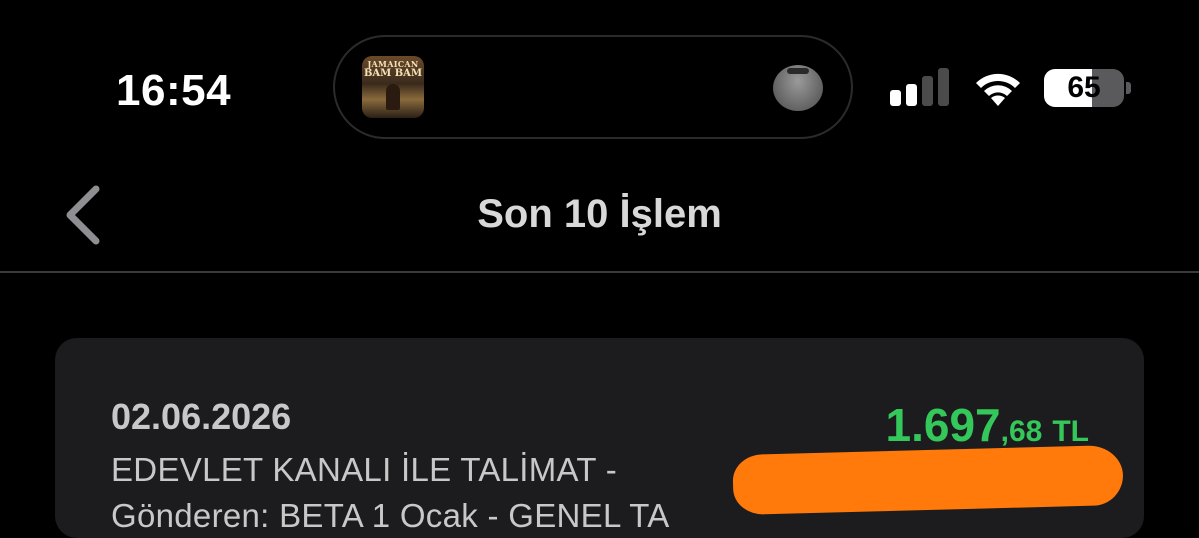 This screenshot has width=1199, height=538. I want to click on amount-currency: TL, so click(1070, 431).